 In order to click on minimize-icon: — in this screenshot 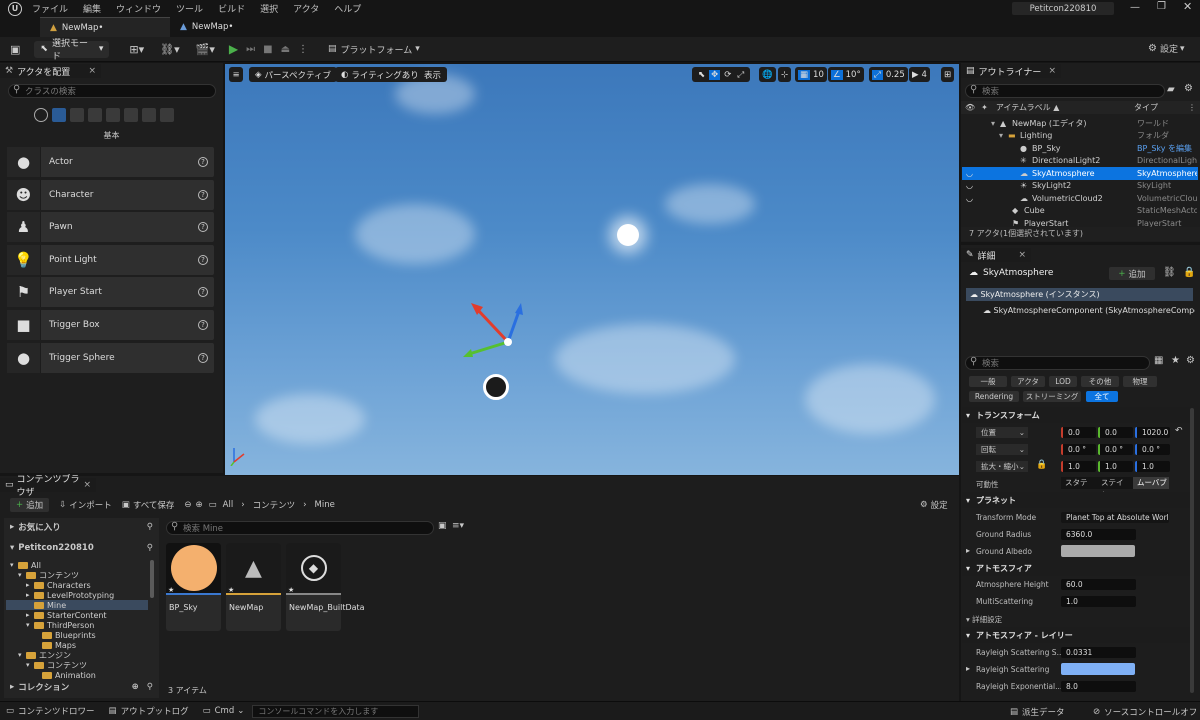, I will do `click(1135, 7)`.